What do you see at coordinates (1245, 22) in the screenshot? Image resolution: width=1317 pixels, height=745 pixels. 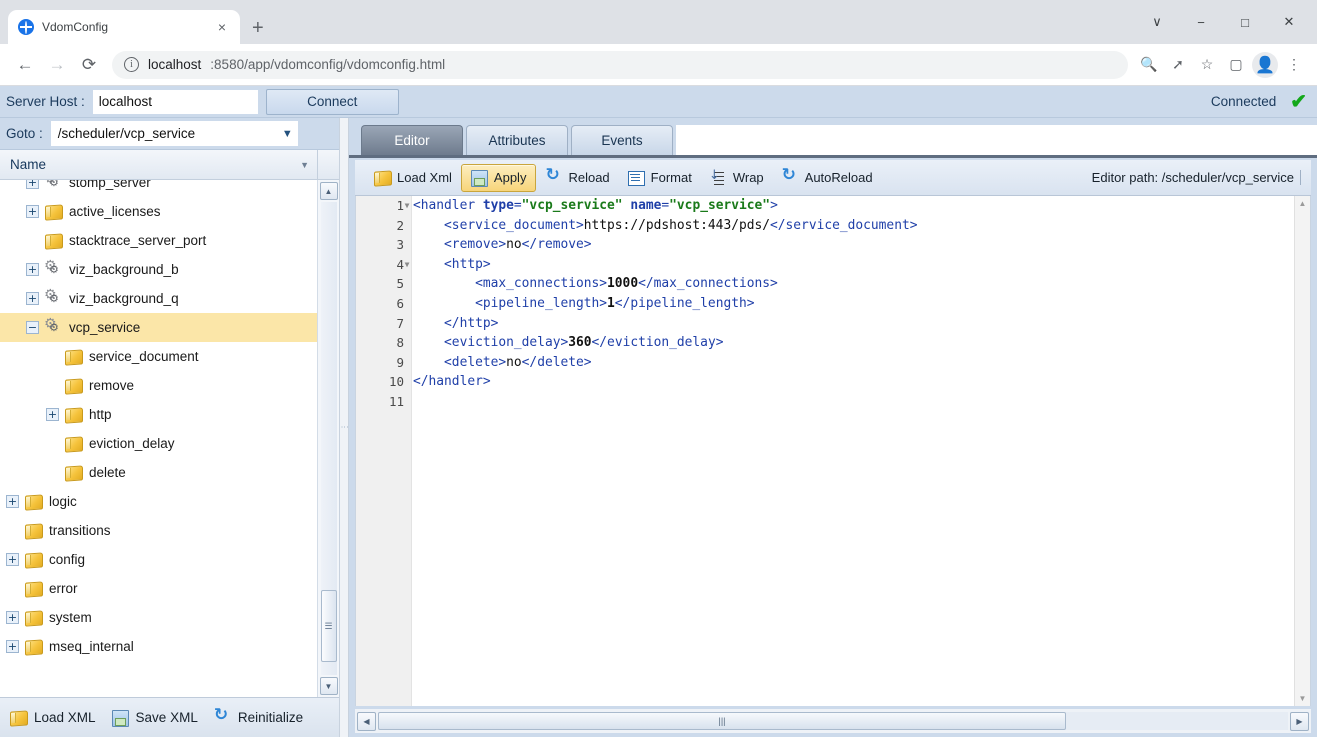 I see `maximize-icon: □` at bounding box center [1245, 22].